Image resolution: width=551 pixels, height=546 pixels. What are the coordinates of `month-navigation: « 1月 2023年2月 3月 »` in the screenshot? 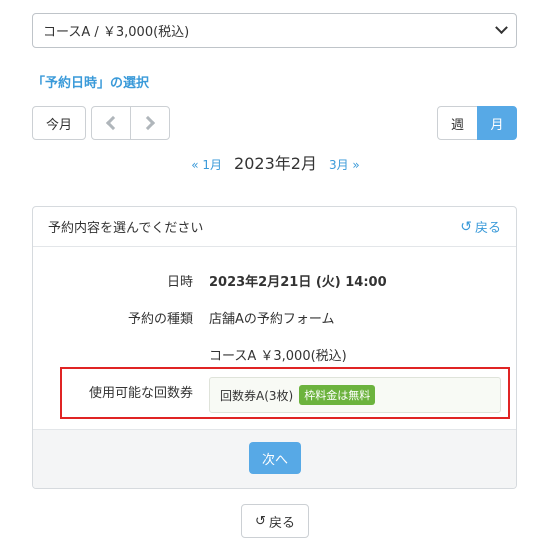 It's located at (275, 162).